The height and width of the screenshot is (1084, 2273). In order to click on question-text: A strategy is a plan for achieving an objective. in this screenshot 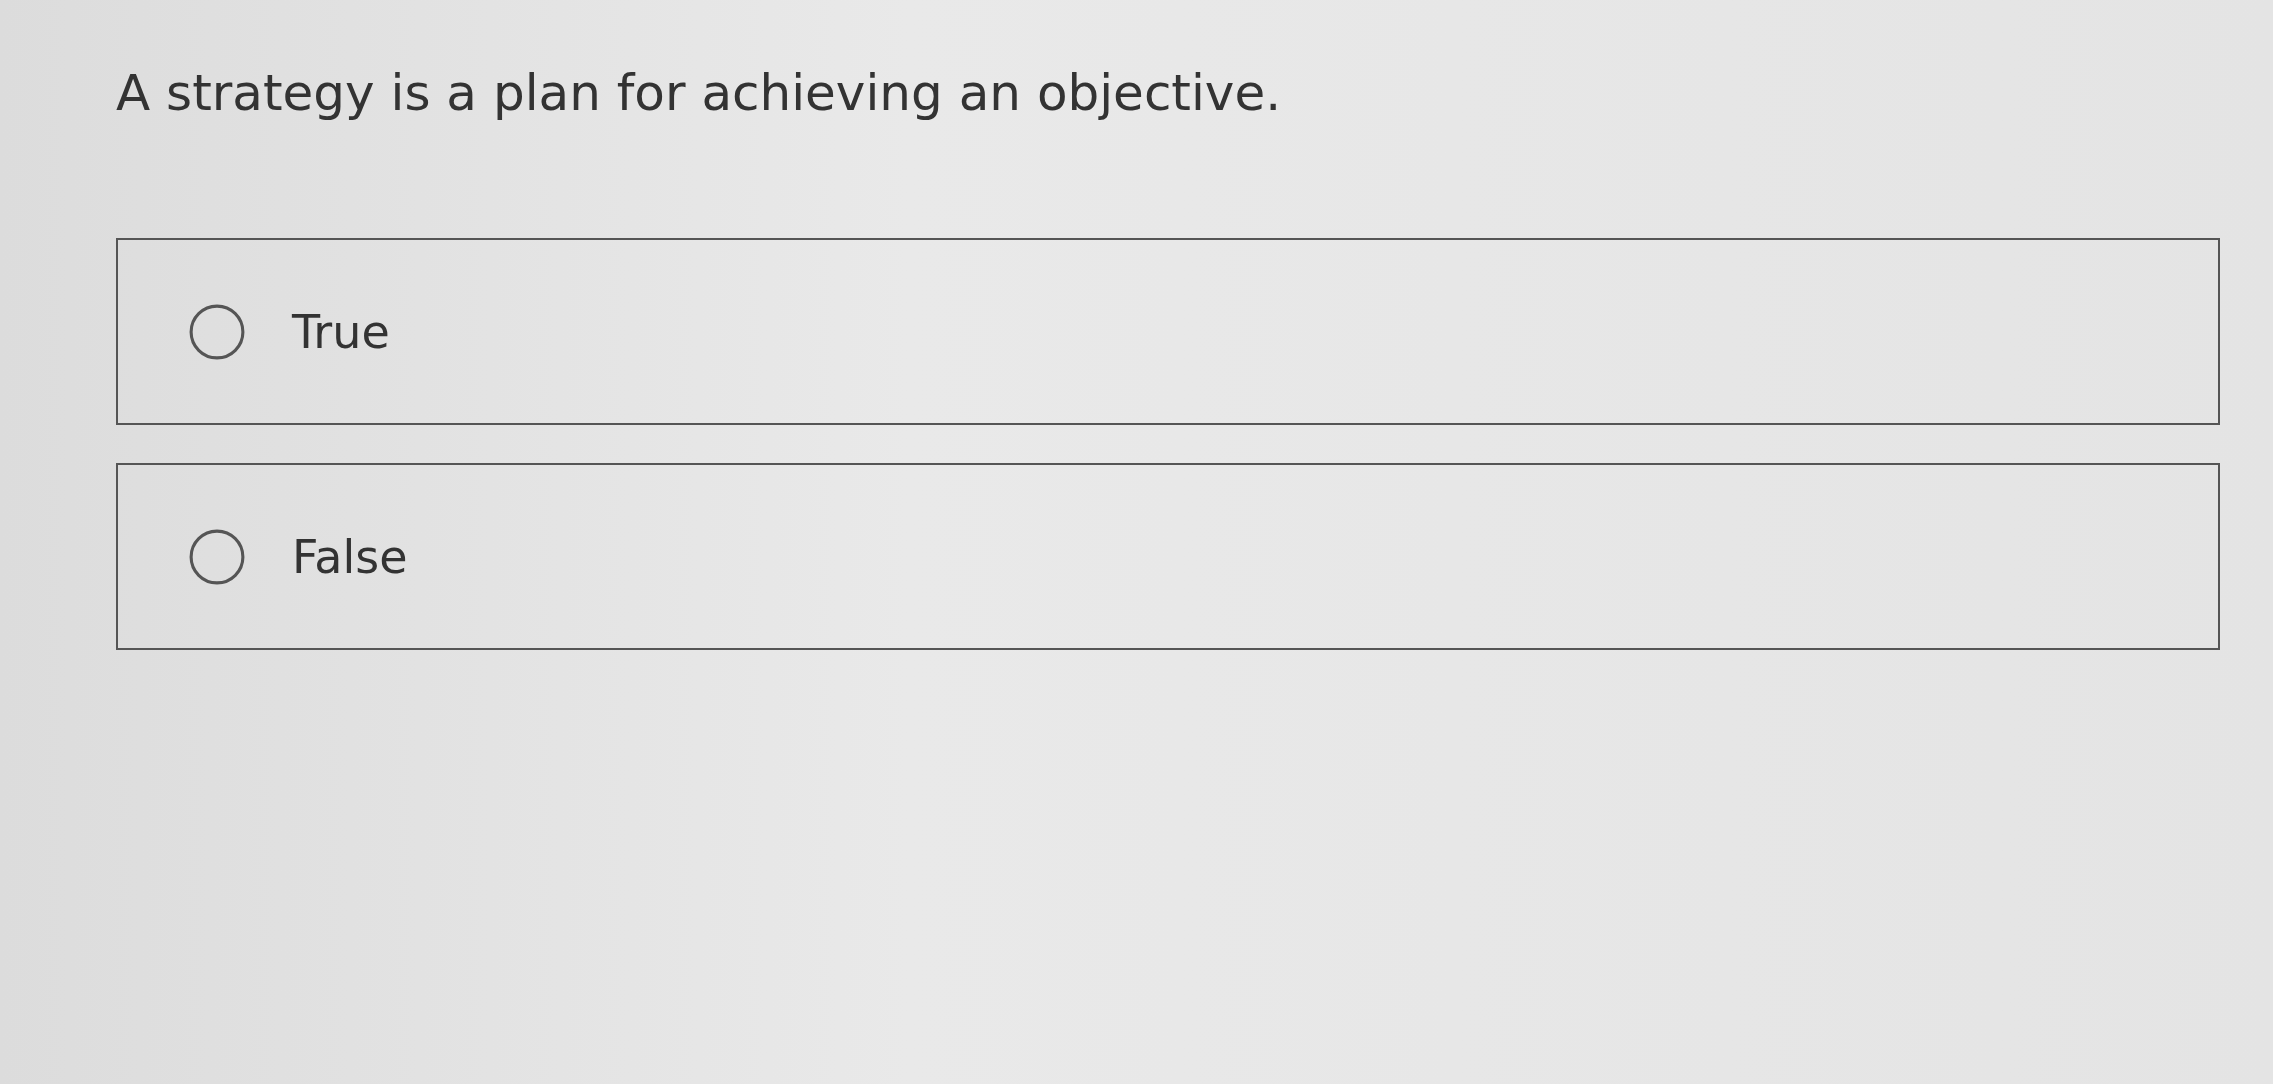, I will do `click(699, 93)`.